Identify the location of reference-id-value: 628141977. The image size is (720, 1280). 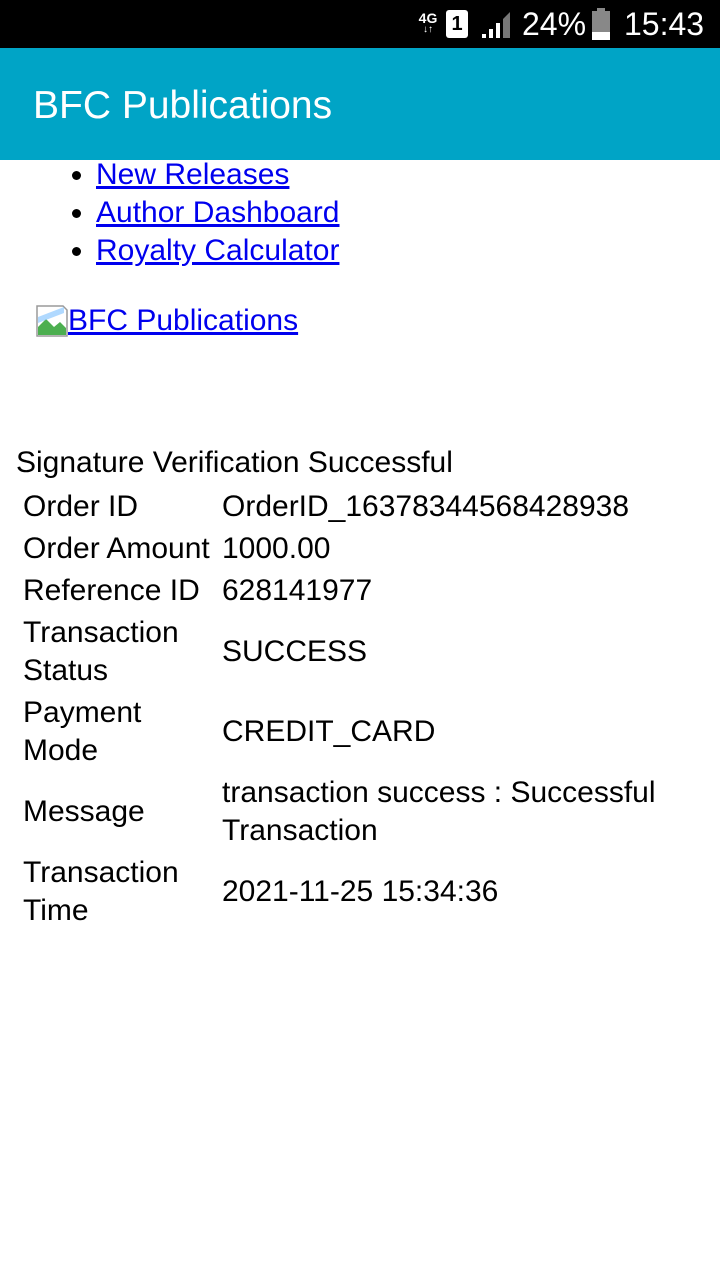
(297, 590).